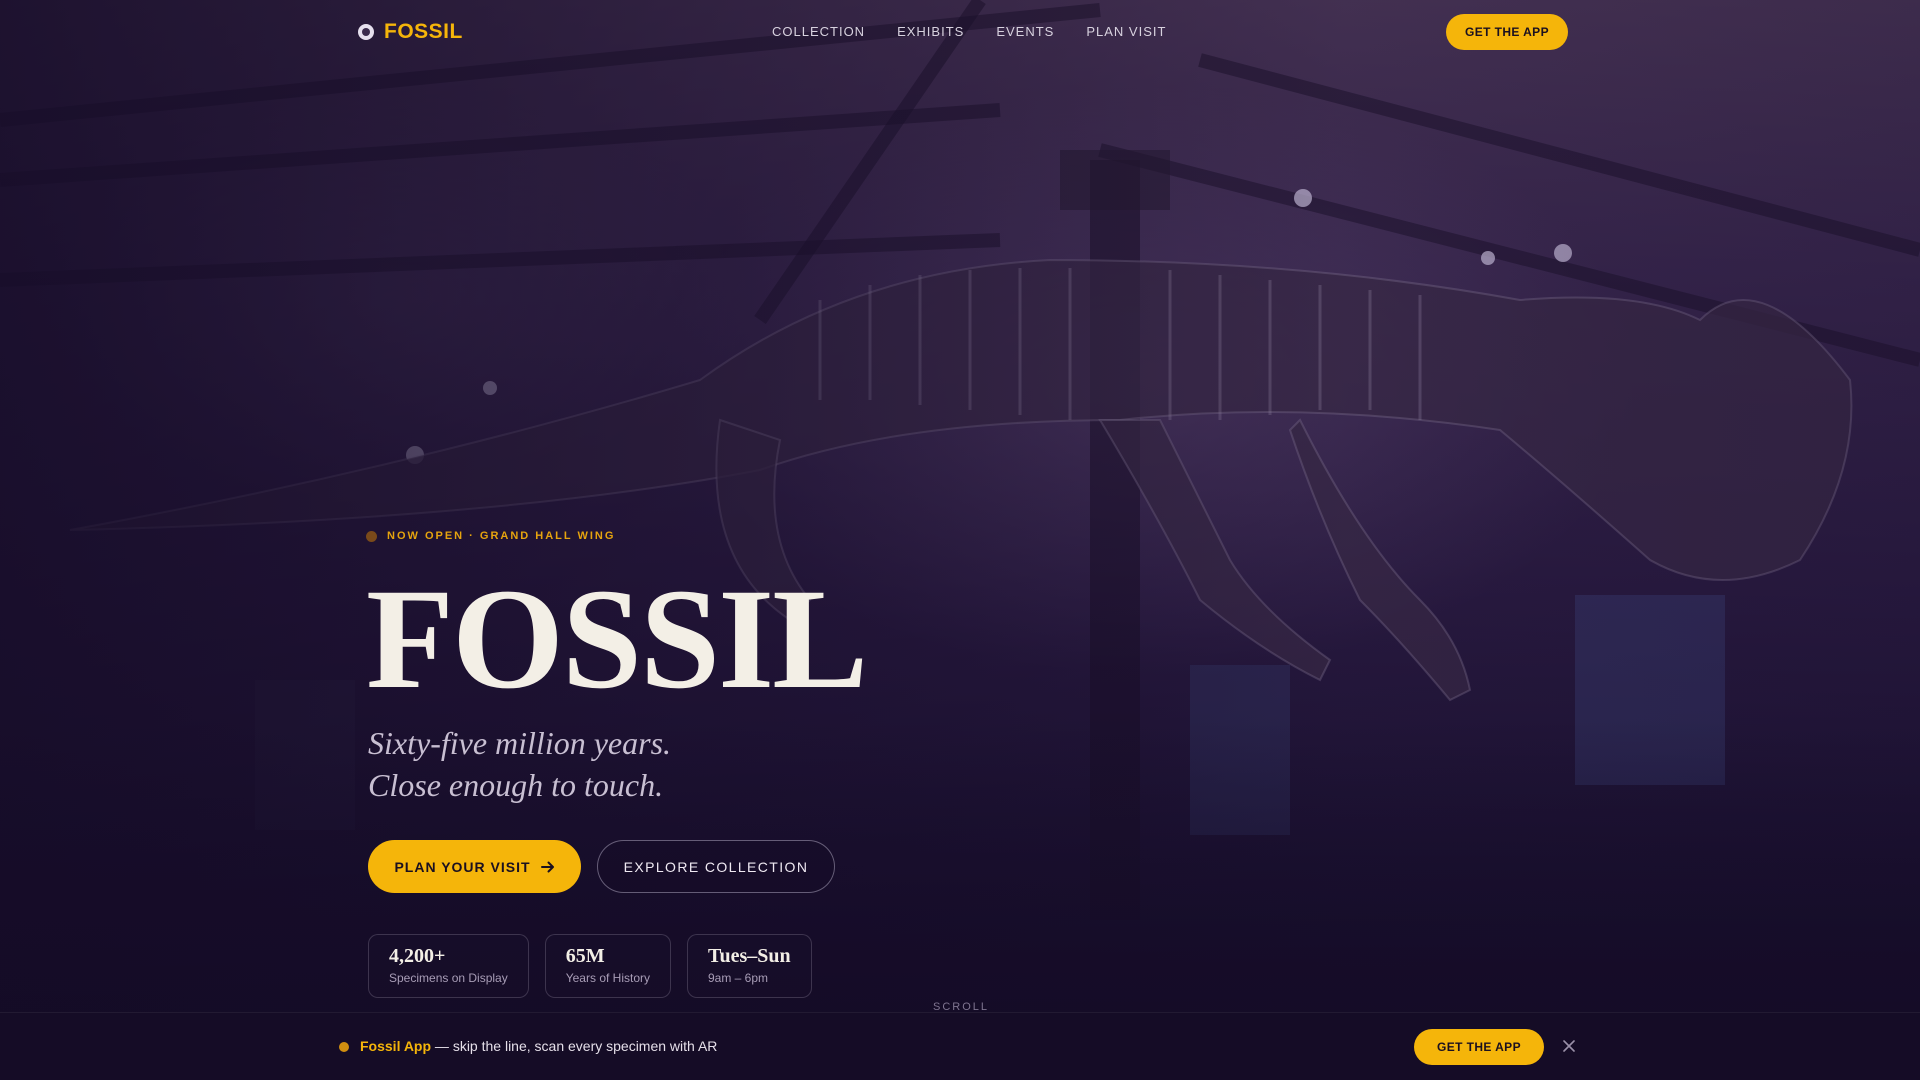 The width and height of the screenshot is (1920, 1080). What do you see at coordinates (520, 743) in the screenshot?
I see `tagline-line-1: Sixty-five million years.` at bounding box center [520, 743].